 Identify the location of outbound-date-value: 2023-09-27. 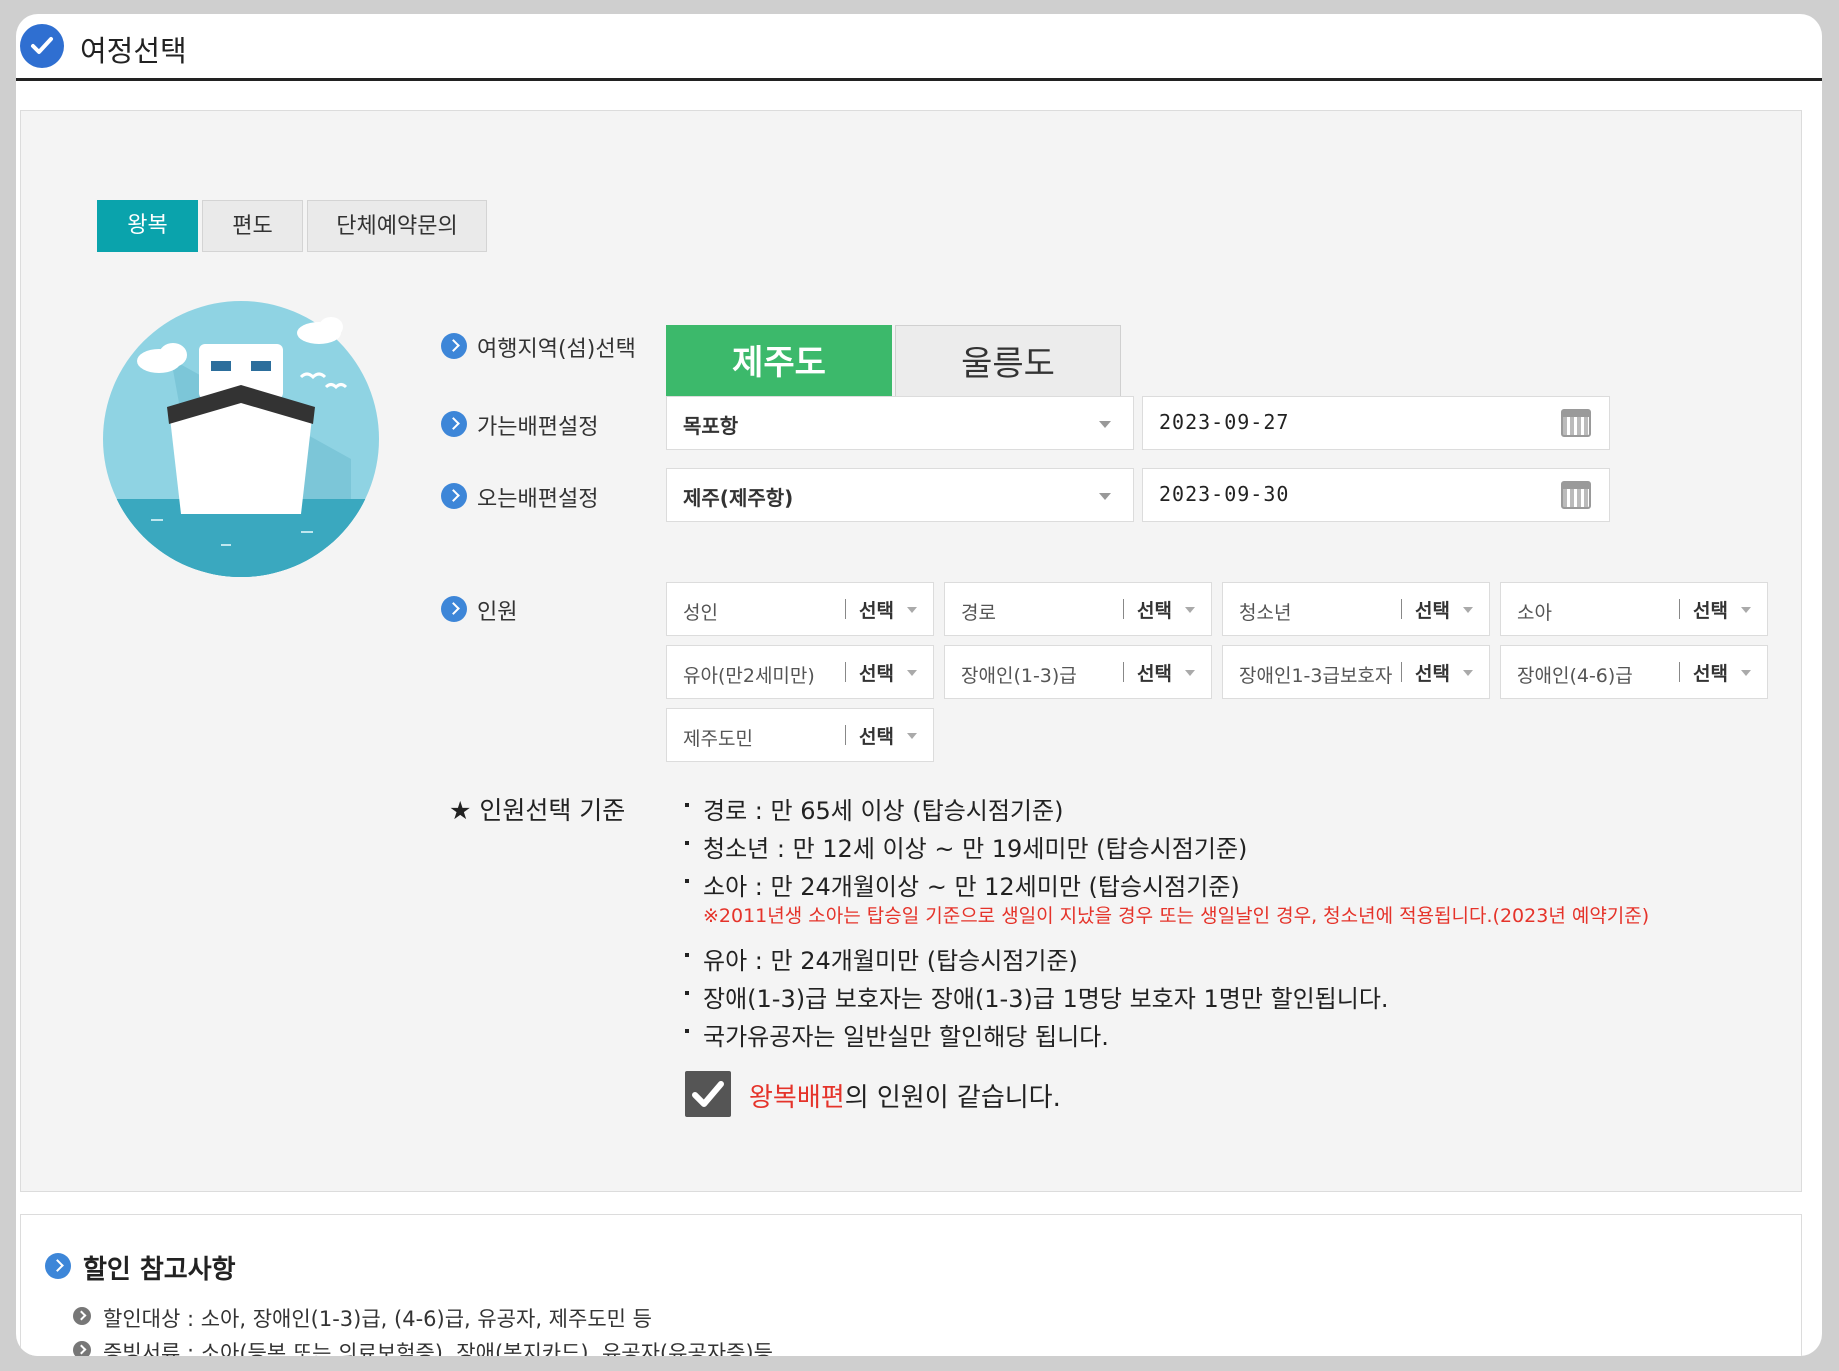
(1224, 422).